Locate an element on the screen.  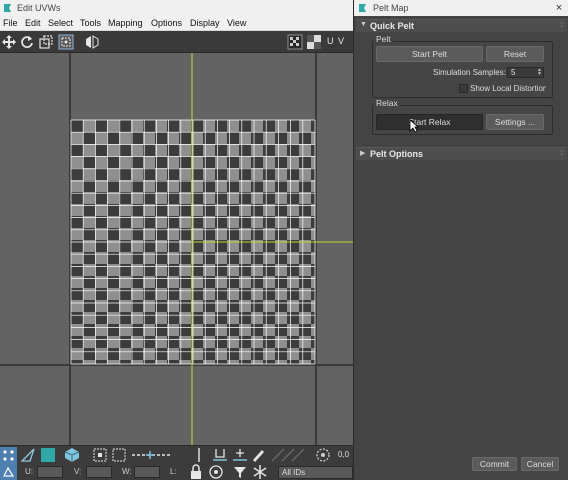
l-label: L: is located at coordinates (173, 471).